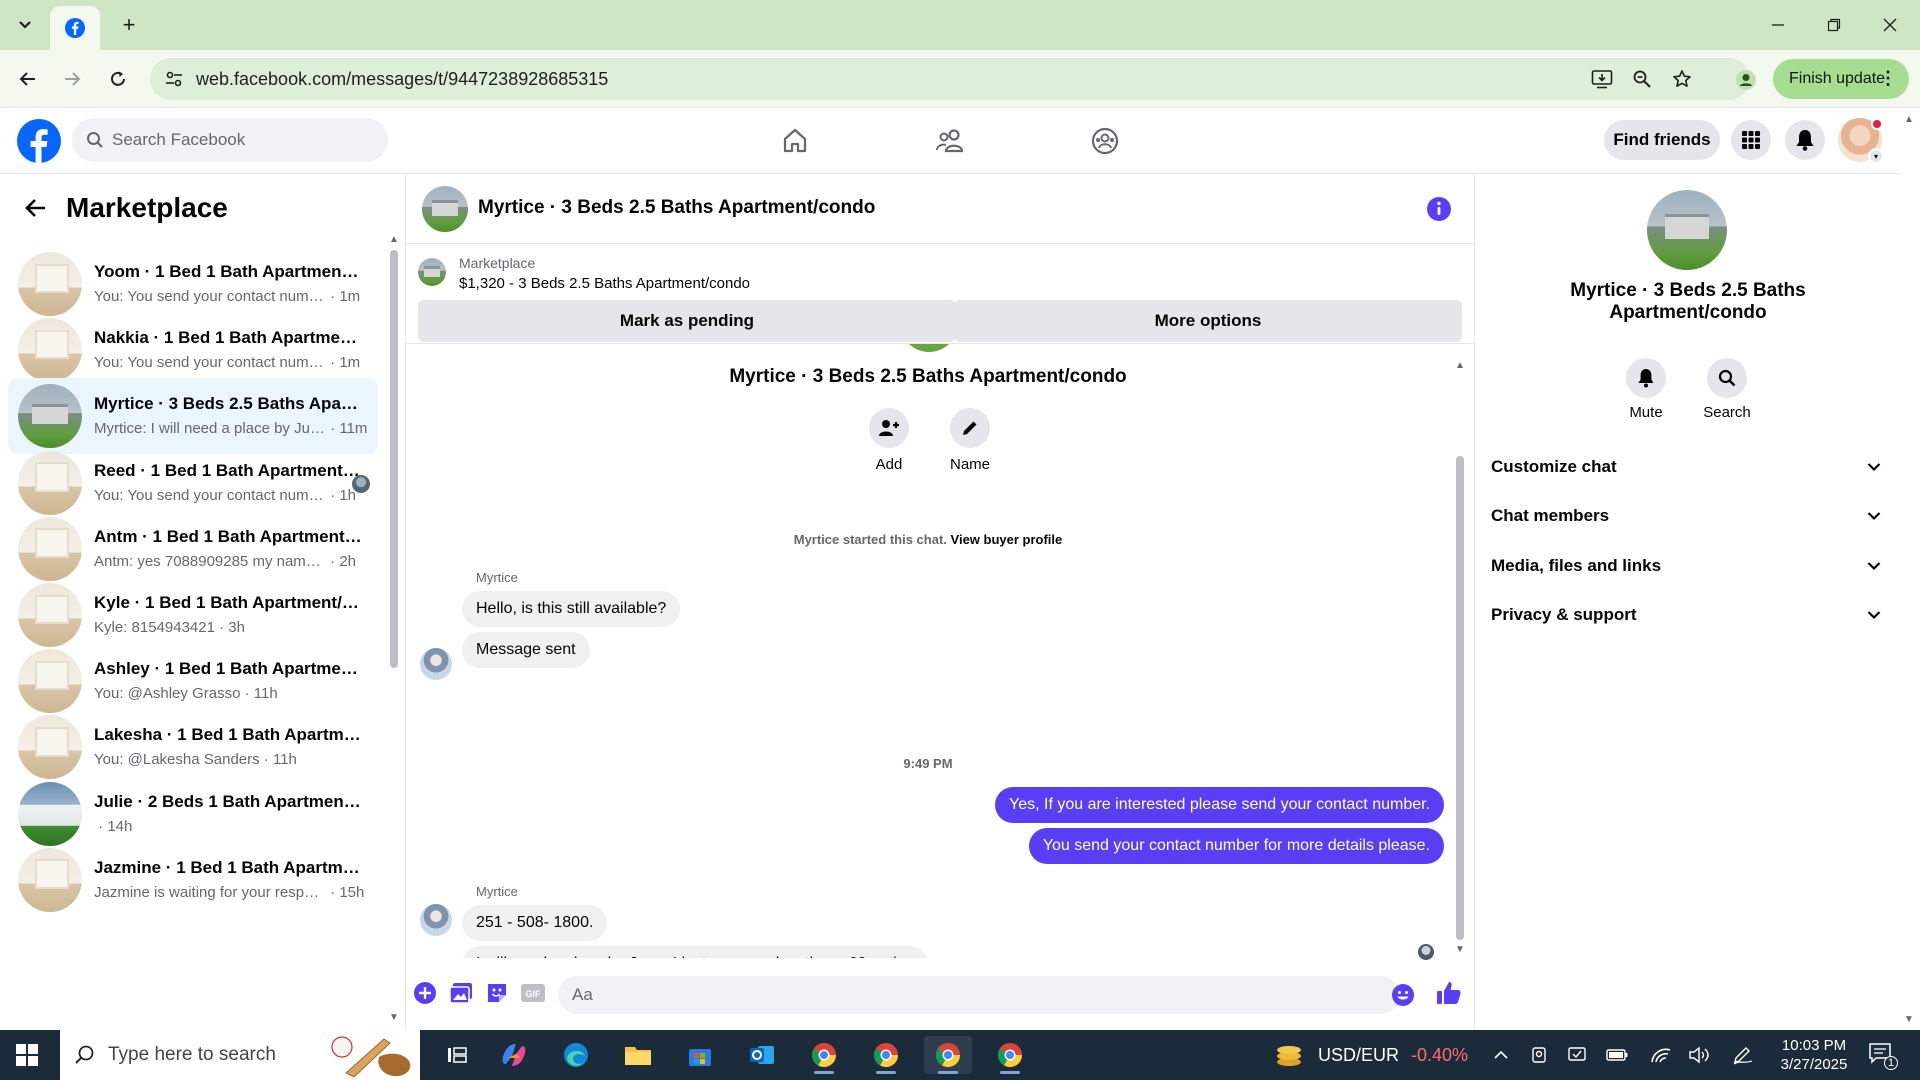  I want to click on photo-icon, so click(461, 993).